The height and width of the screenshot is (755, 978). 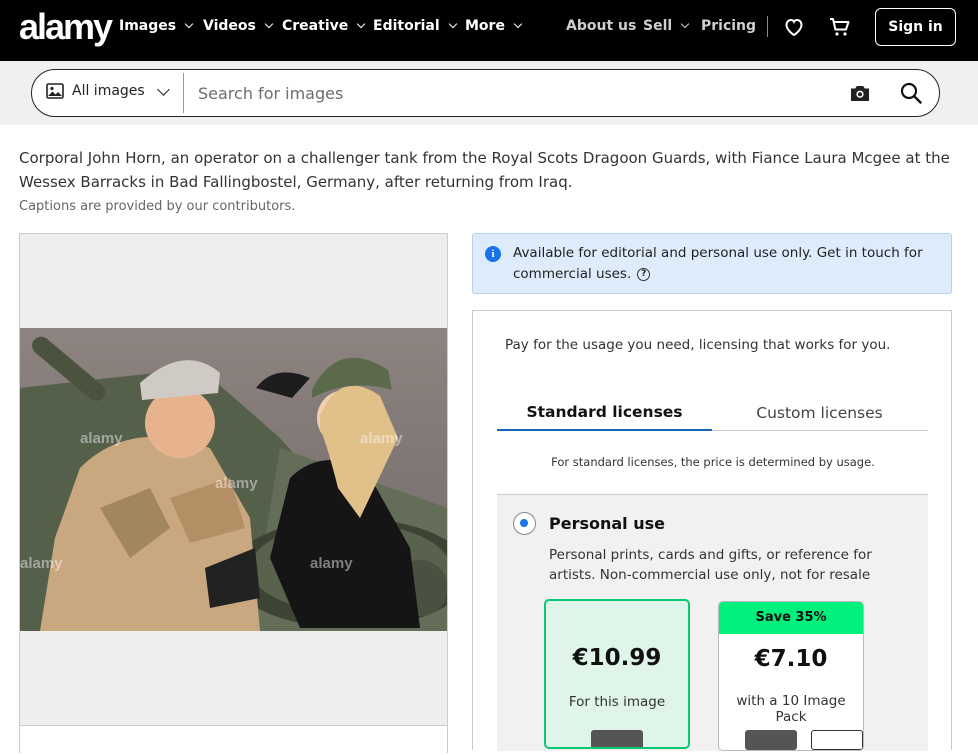 I want to click on cart-icon, so click(x=840, y=27).